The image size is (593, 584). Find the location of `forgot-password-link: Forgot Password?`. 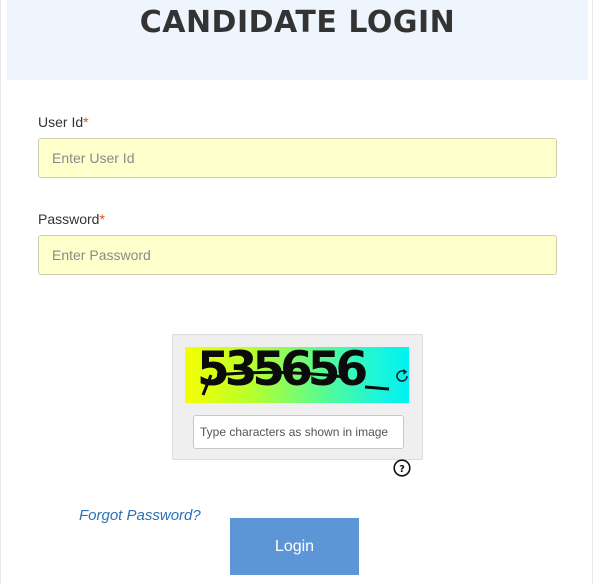

forgot-password-link: Forgot Password? is located at coordinates (140, 515).